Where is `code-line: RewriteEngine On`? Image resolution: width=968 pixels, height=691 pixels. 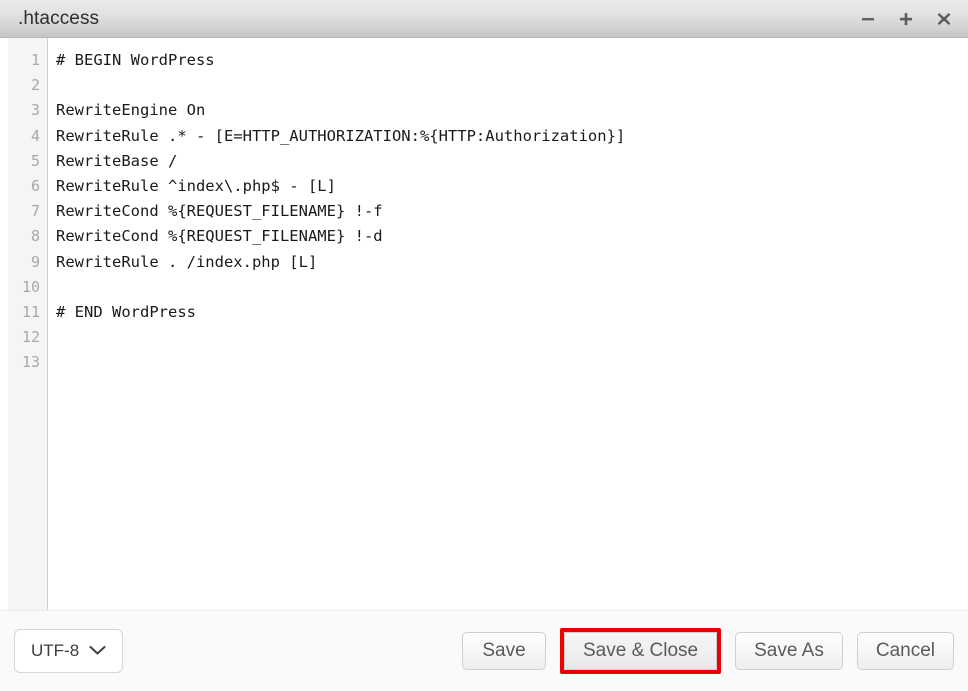 code-line: RewriteEngine On is located at coordinates (131, 110).